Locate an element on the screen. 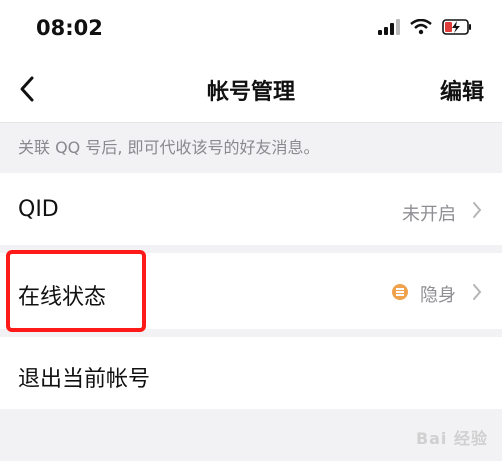 This screenshot has width=502, height=461. page-title: 帐号管理 is located at coordinates (250, 92).